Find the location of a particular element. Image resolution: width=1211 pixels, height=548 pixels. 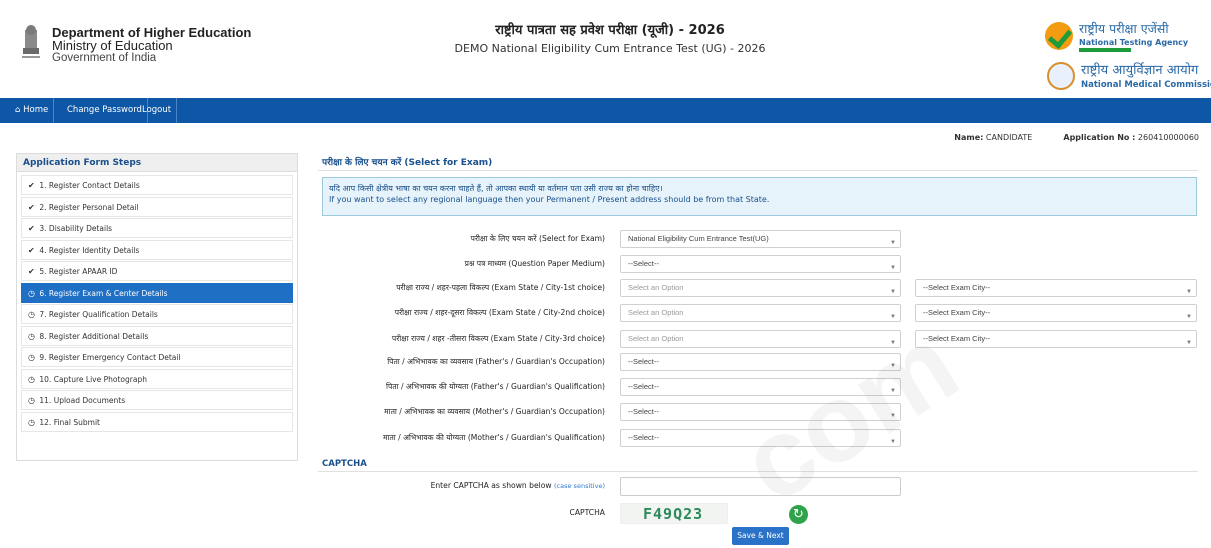

captcha-text: F49Q23 is located at coordinates (673, 514).